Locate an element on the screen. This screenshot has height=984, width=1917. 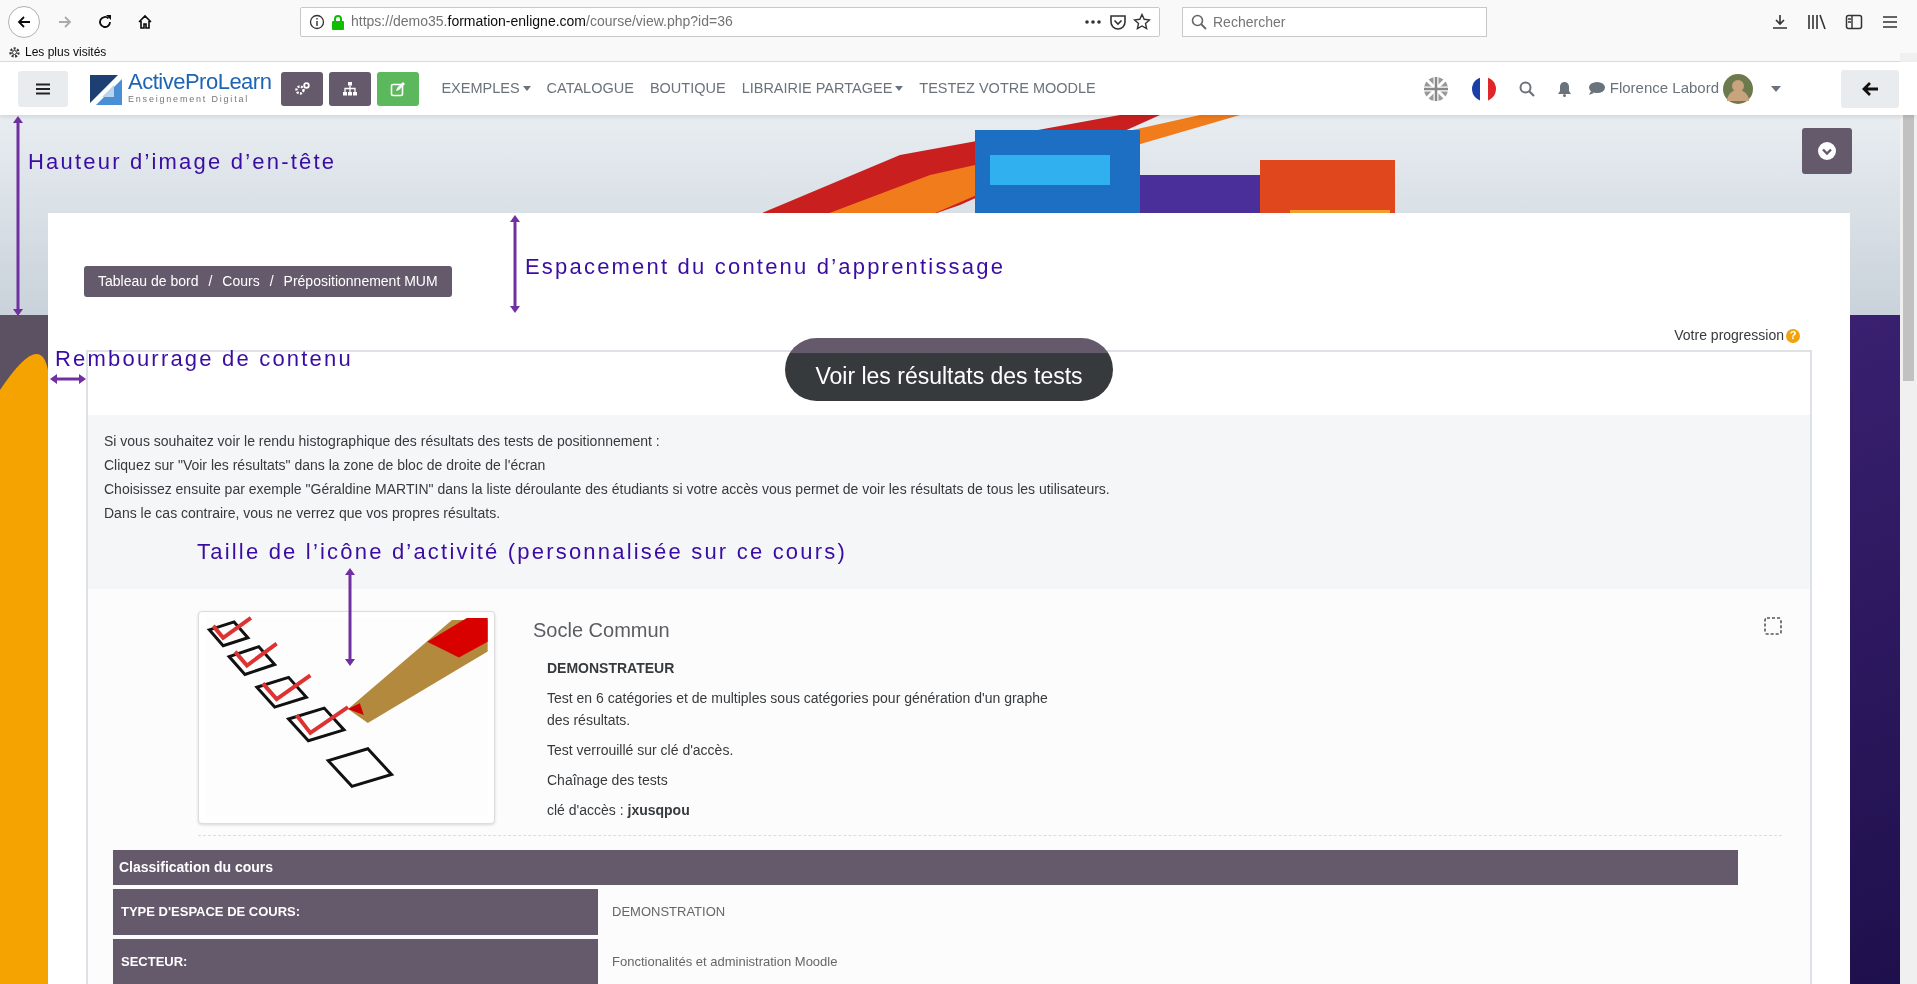
activity-description: clé d'accès : jxusqpou is located at coordinates (619, 810).